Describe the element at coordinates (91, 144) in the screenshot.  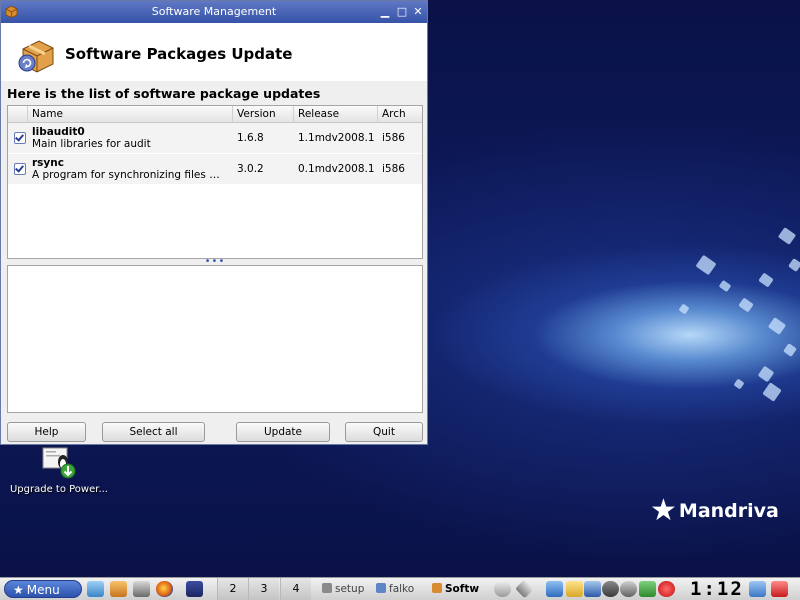
I see `package-description: Main libraries for audit` at that location.